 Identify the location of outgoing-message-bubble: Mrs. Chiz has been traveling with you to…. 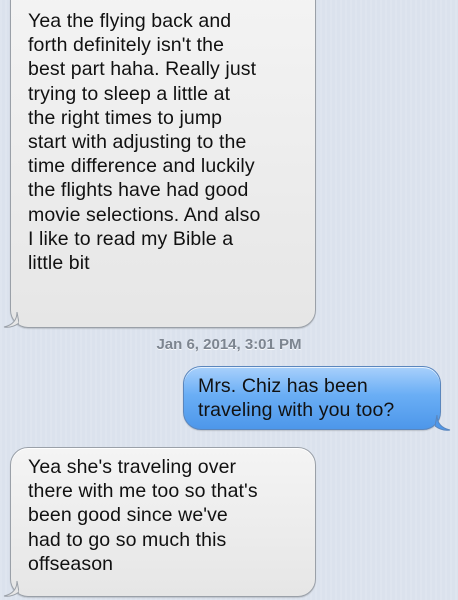
(312, 398).